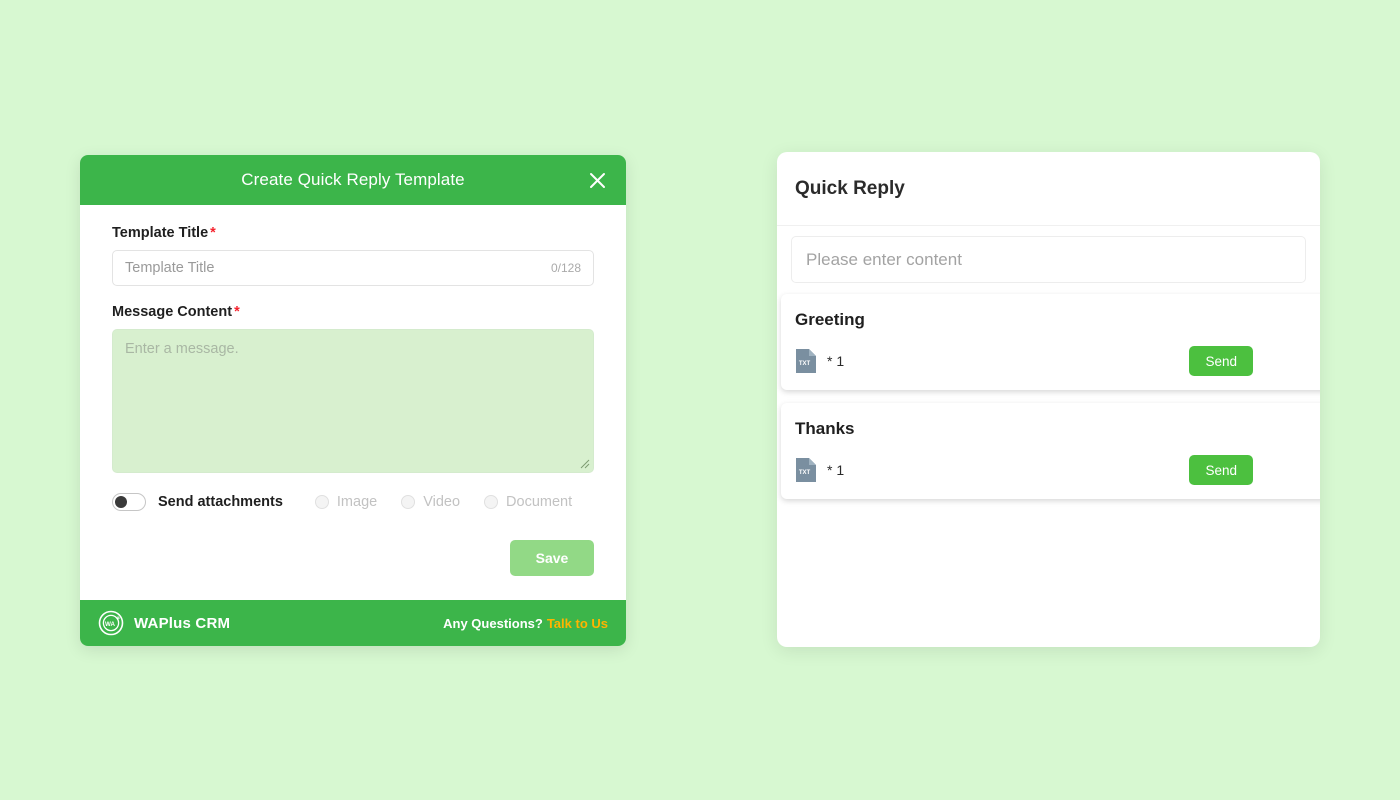 This screenshot has width=1400, height=800. What do you see at coordinates (172, 312) in the screenshot?
I see `message-content-label-text: Message Content` at bounding box center [172, 312].